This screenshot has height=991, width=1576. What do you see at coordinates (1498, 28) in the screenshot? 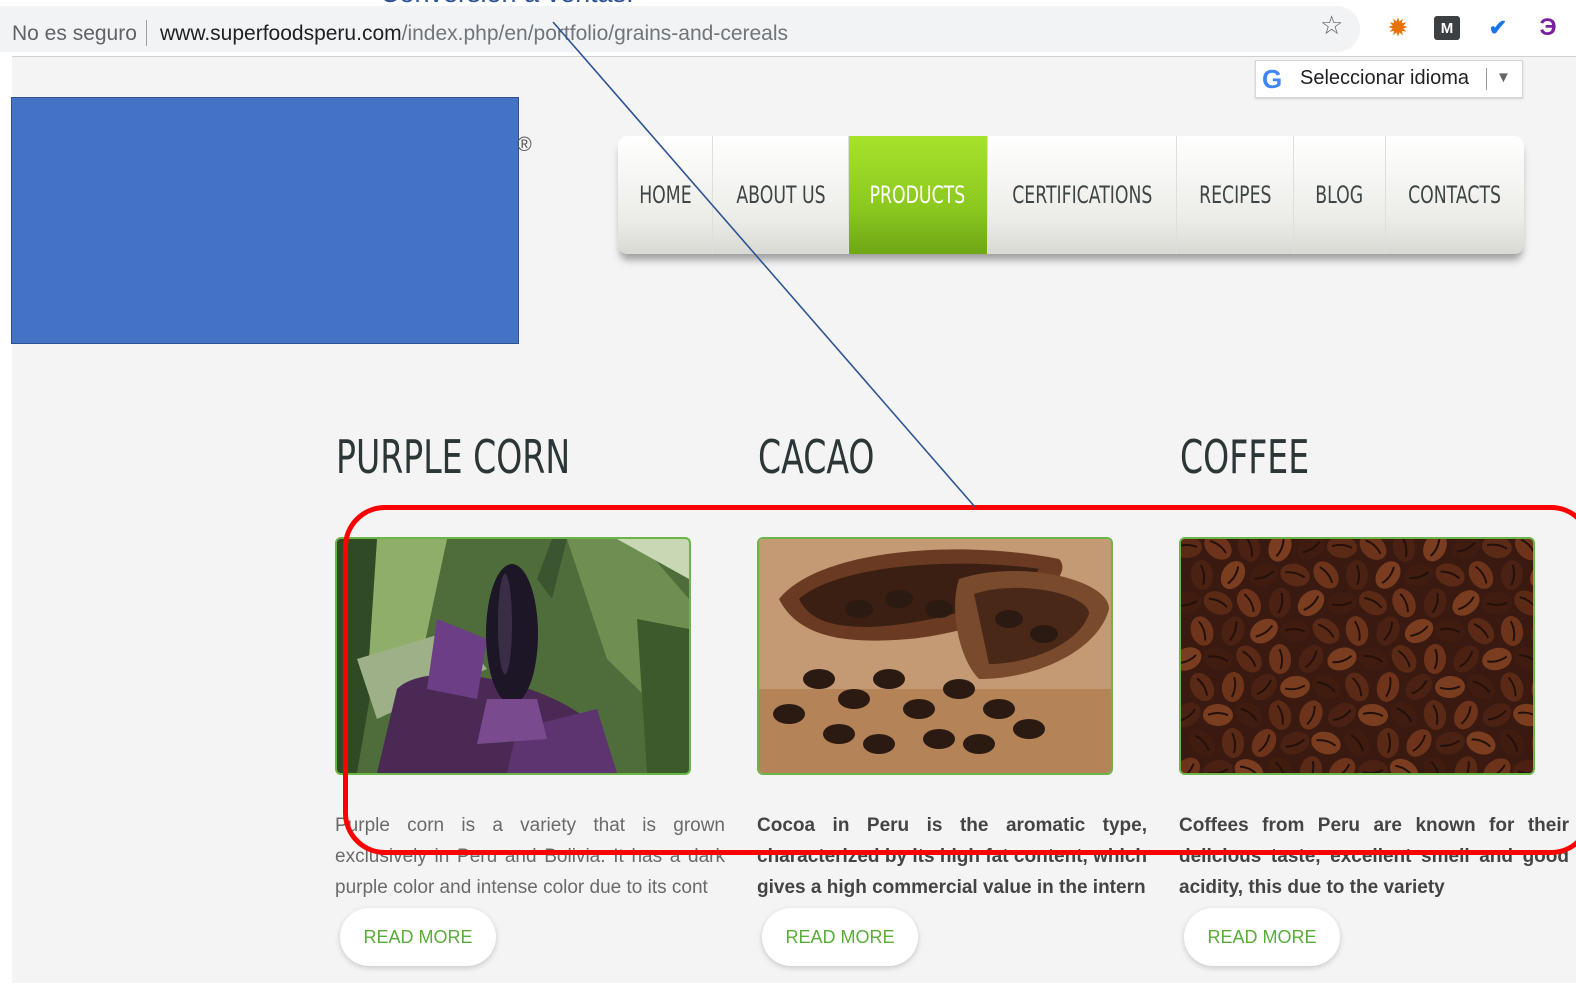
I see `check-extension-icon: ✔` at bounding box center [1498, 28].